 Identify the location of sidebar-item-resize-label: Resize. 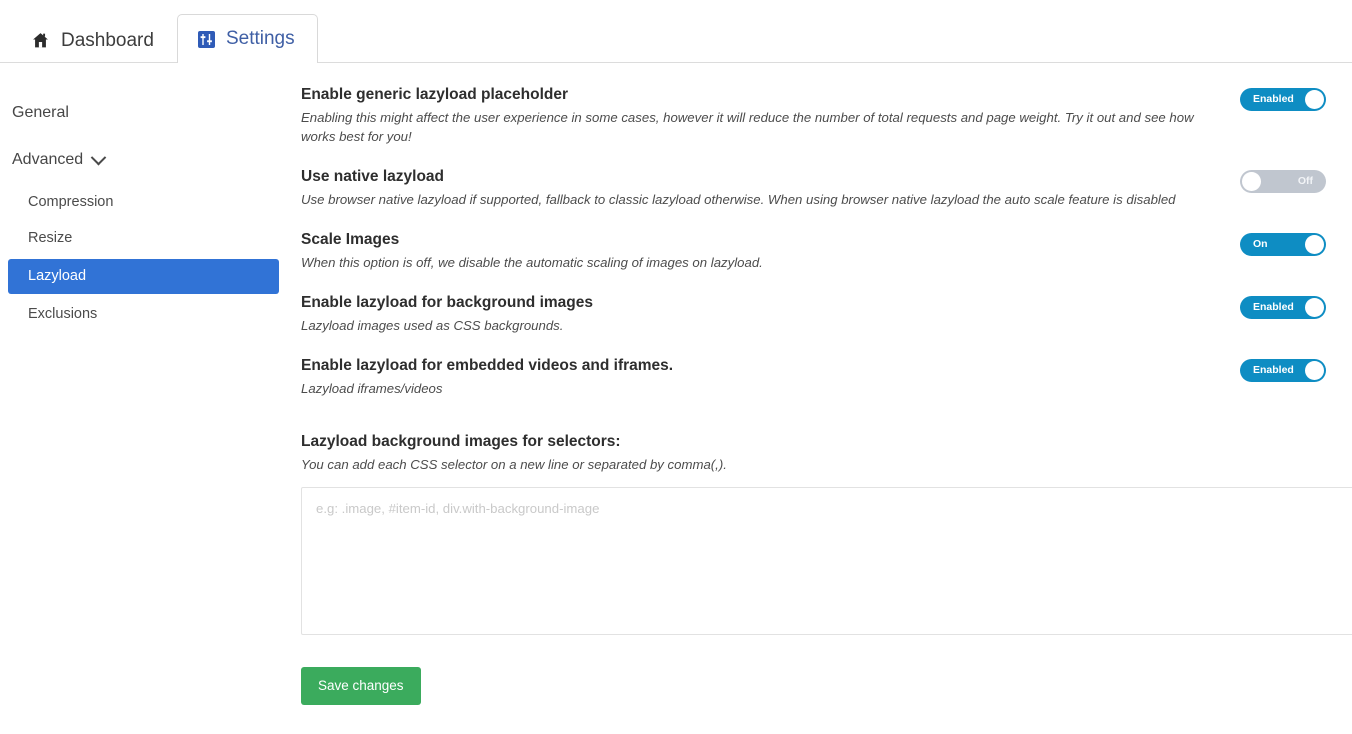
(50, 238).